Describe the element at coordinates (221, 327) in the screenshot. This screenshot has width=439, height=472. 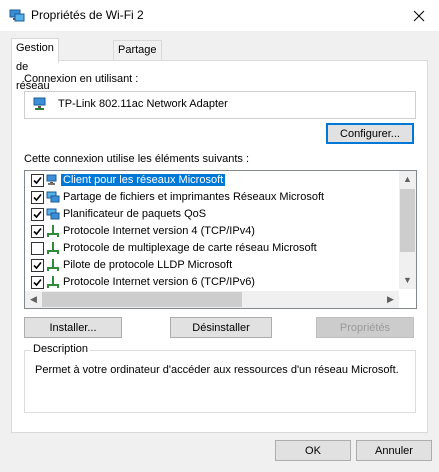
I see `uninstall-button: Désinstaller` at that location.